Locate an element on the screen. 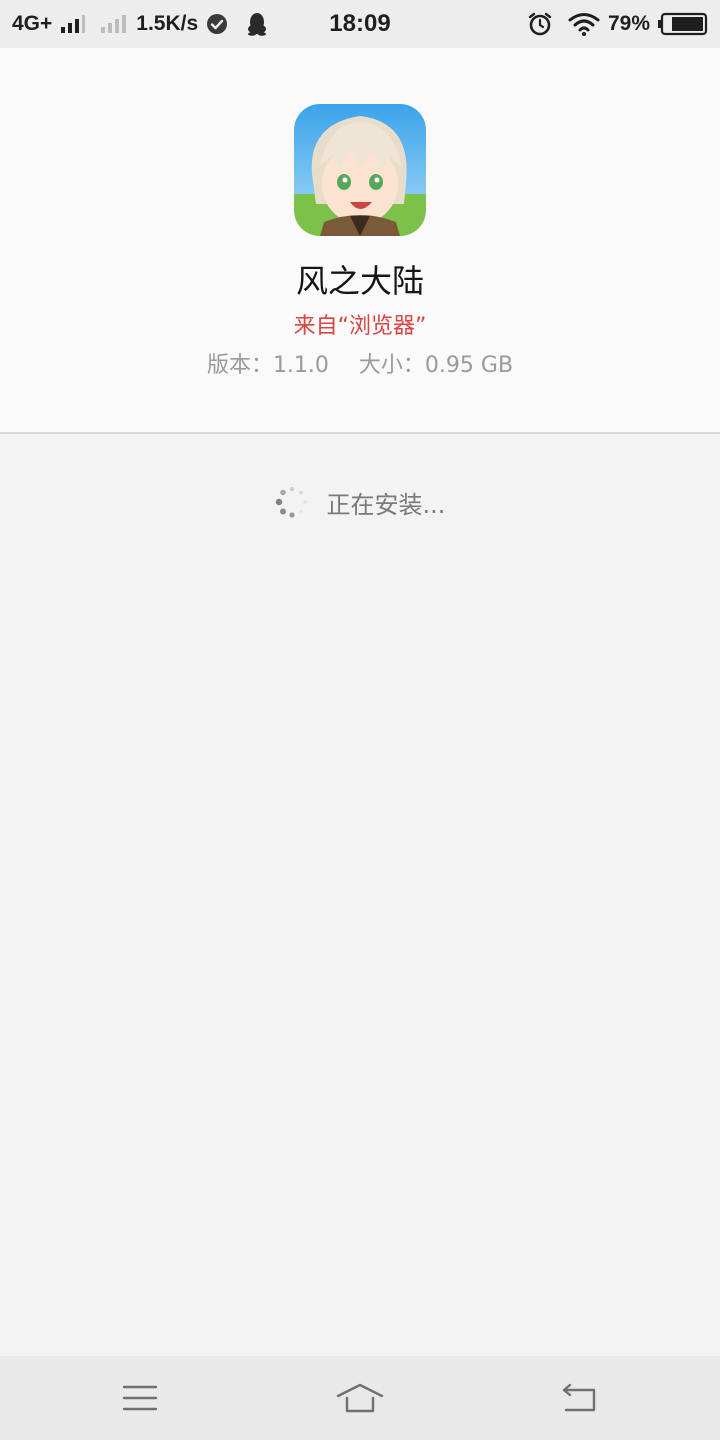 This screenshot has height=1440, width=720. back-icon is located at coordinates (580, 1398).